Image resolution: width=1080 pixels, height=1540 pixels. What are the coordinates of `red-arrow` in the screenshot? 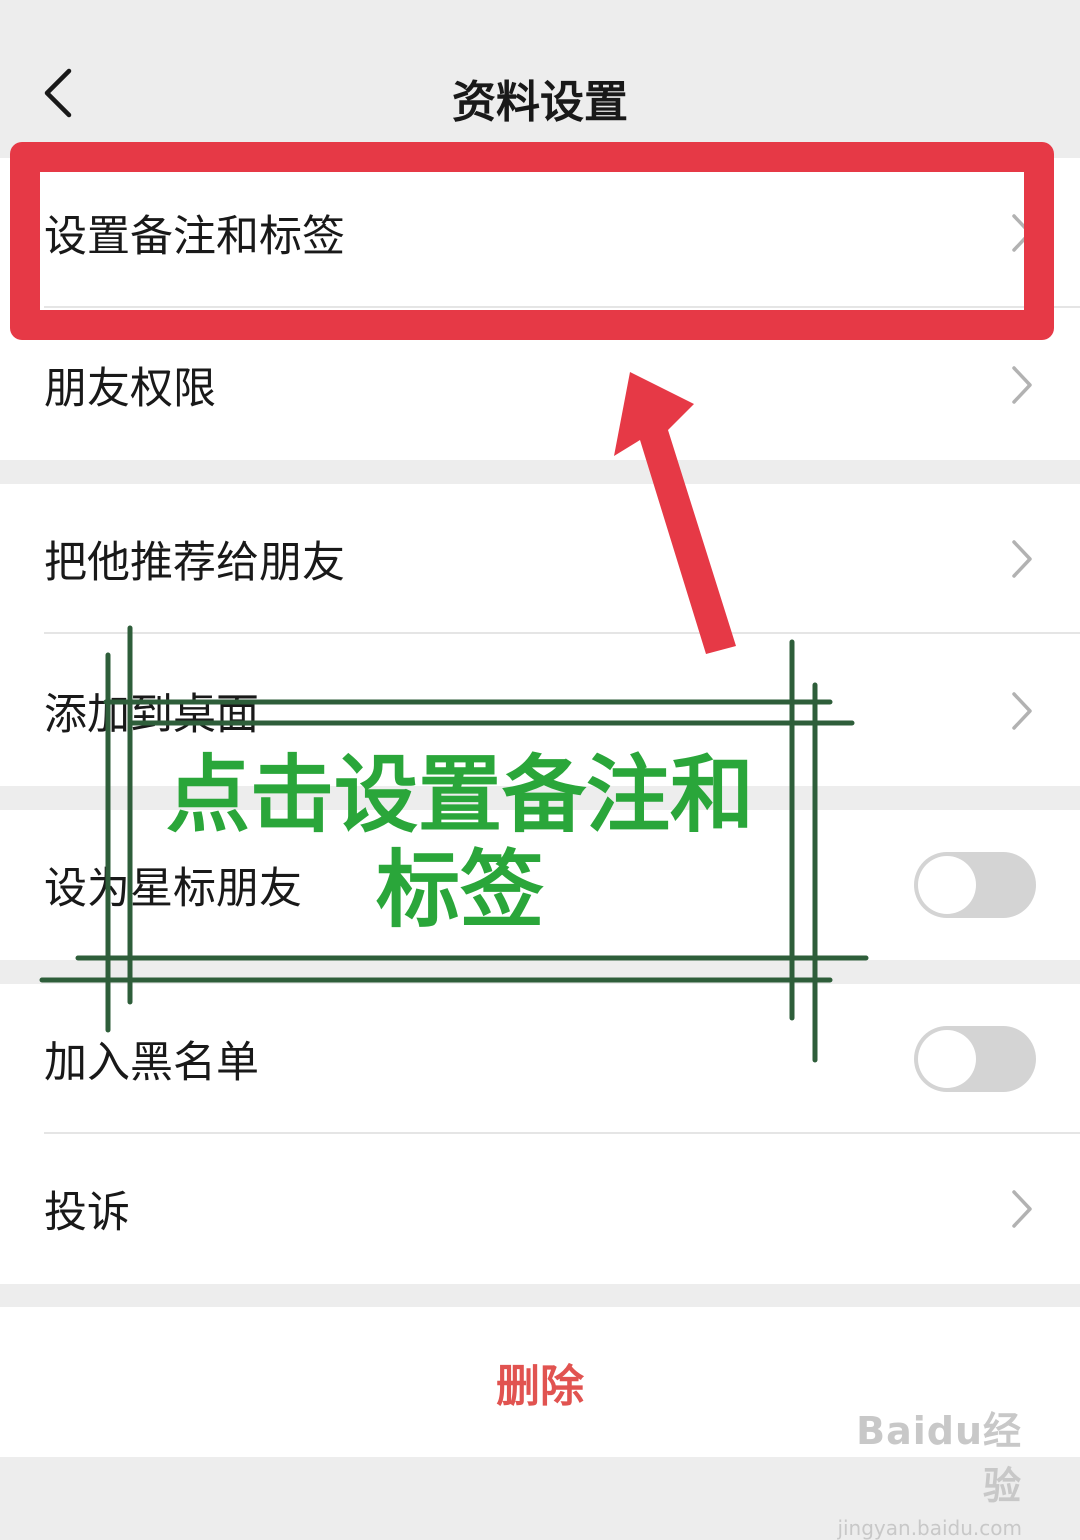 It's located at (675, 513).